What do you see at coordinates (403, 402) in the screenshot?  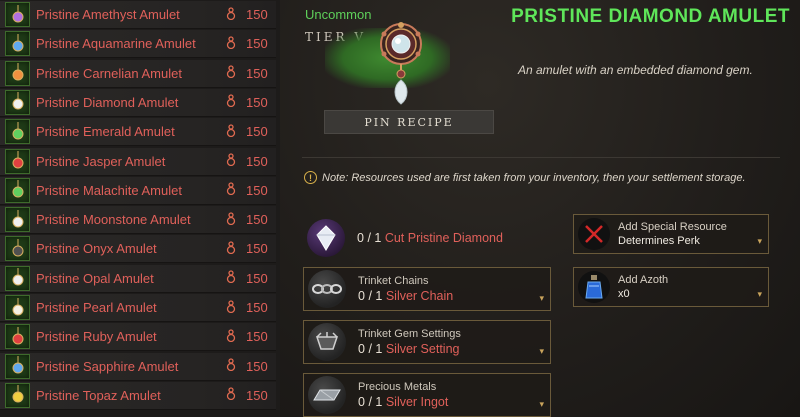 I see `ingredient-line: 0 / 1 Silver Ingot` at bounding box center [403, 402].